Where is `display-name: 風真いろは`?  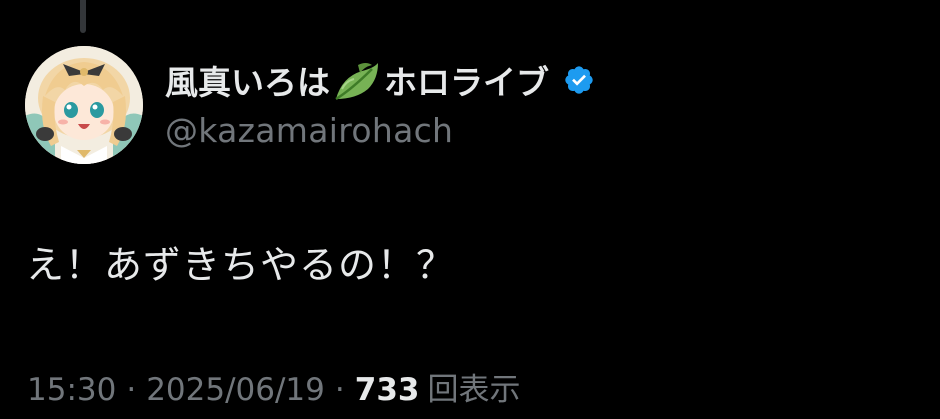 display-name: 風真いろは is located at coordinates (247, 80).